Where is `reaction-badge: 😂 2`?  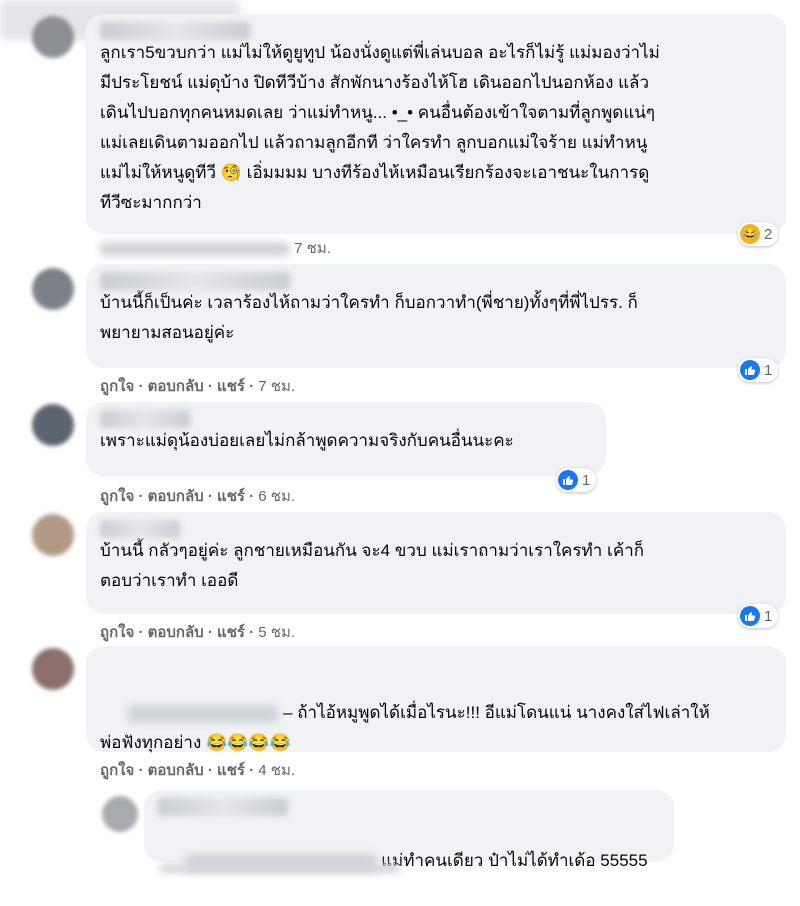
reaction-badge: 😂 2 is located at coordinates (758, 234).